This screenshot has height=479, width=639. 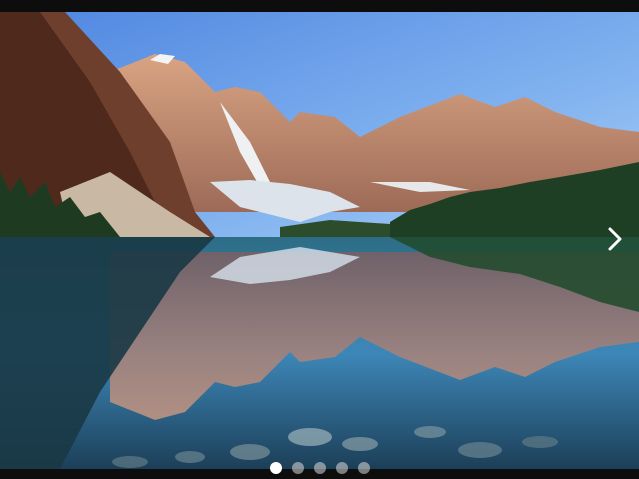 I want to click on chevron-right-icon, so click(x=615, y=239).